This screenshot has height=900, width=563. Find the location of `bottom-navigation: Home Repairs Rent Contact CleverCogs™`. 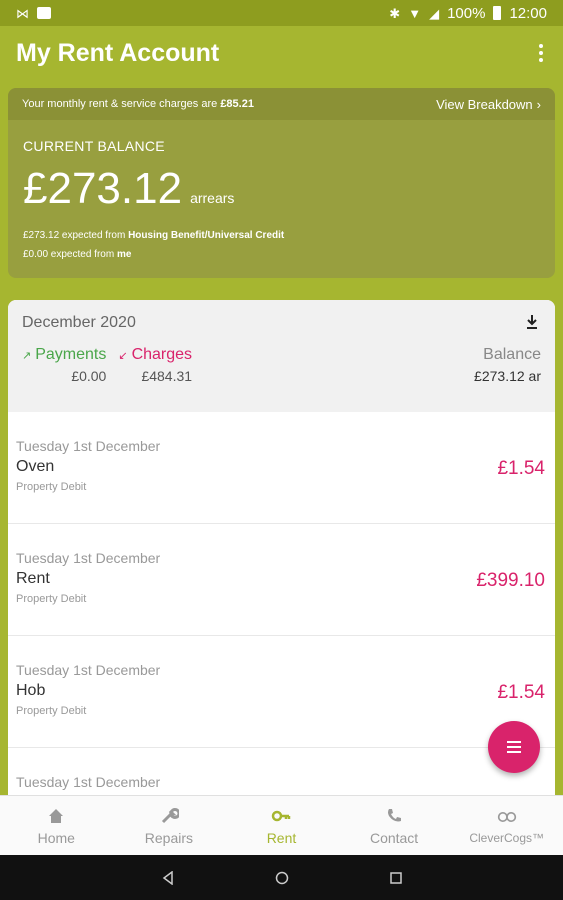

bottom-navigation: Home Repairs Rent Contact CleverCogs™ is located at coordinates (281, 825).